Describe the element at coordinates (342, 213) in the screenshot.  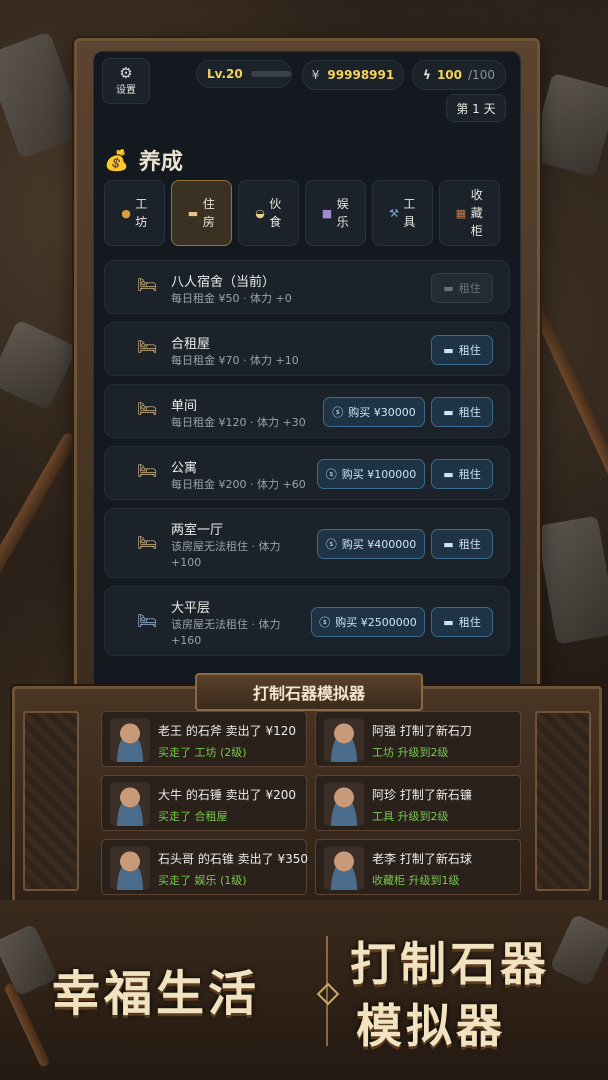
I see `tab-label: 娱乐` at that location.